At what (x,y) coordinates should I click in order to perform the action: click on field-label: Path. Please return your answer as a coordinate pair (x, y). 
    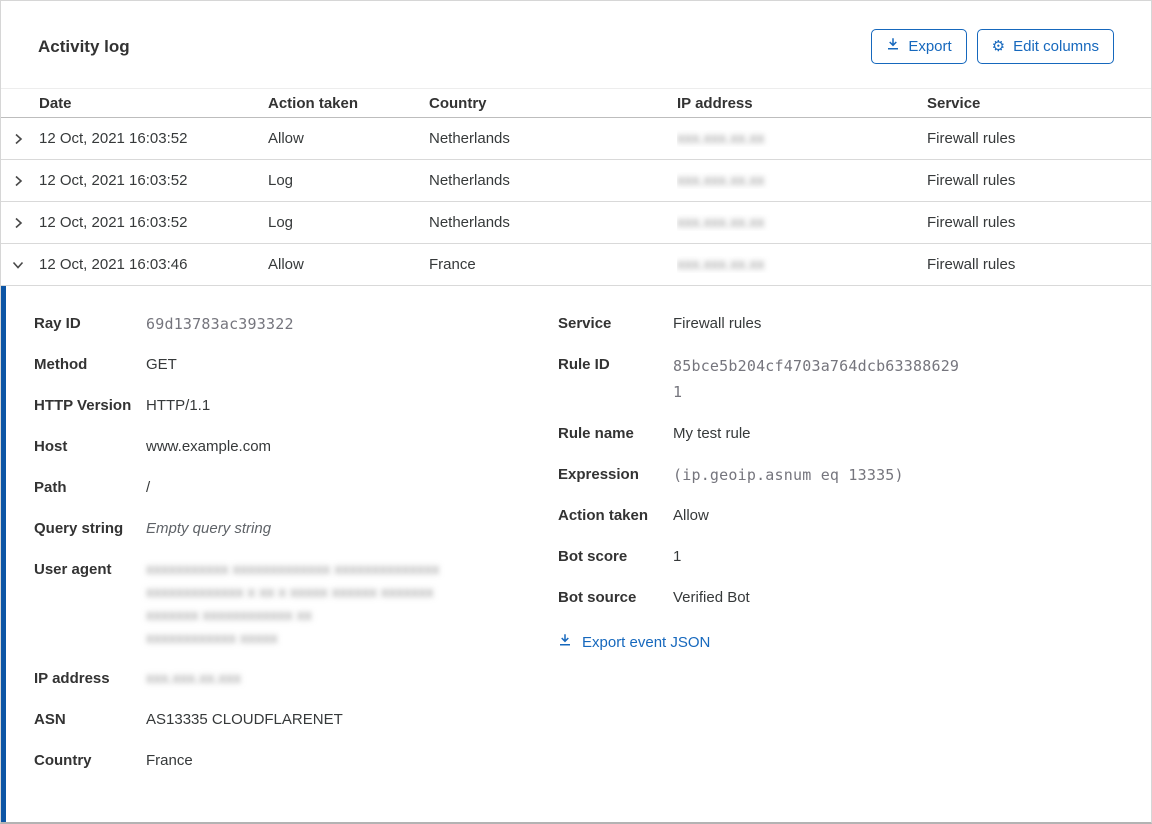
    Looking at the image, I should click on (50, 487).